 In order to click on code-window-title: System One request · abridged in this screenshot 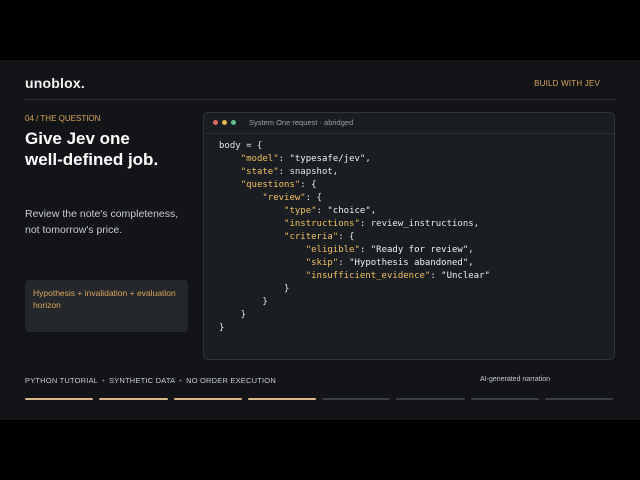, I will do `click(301, 122)`.